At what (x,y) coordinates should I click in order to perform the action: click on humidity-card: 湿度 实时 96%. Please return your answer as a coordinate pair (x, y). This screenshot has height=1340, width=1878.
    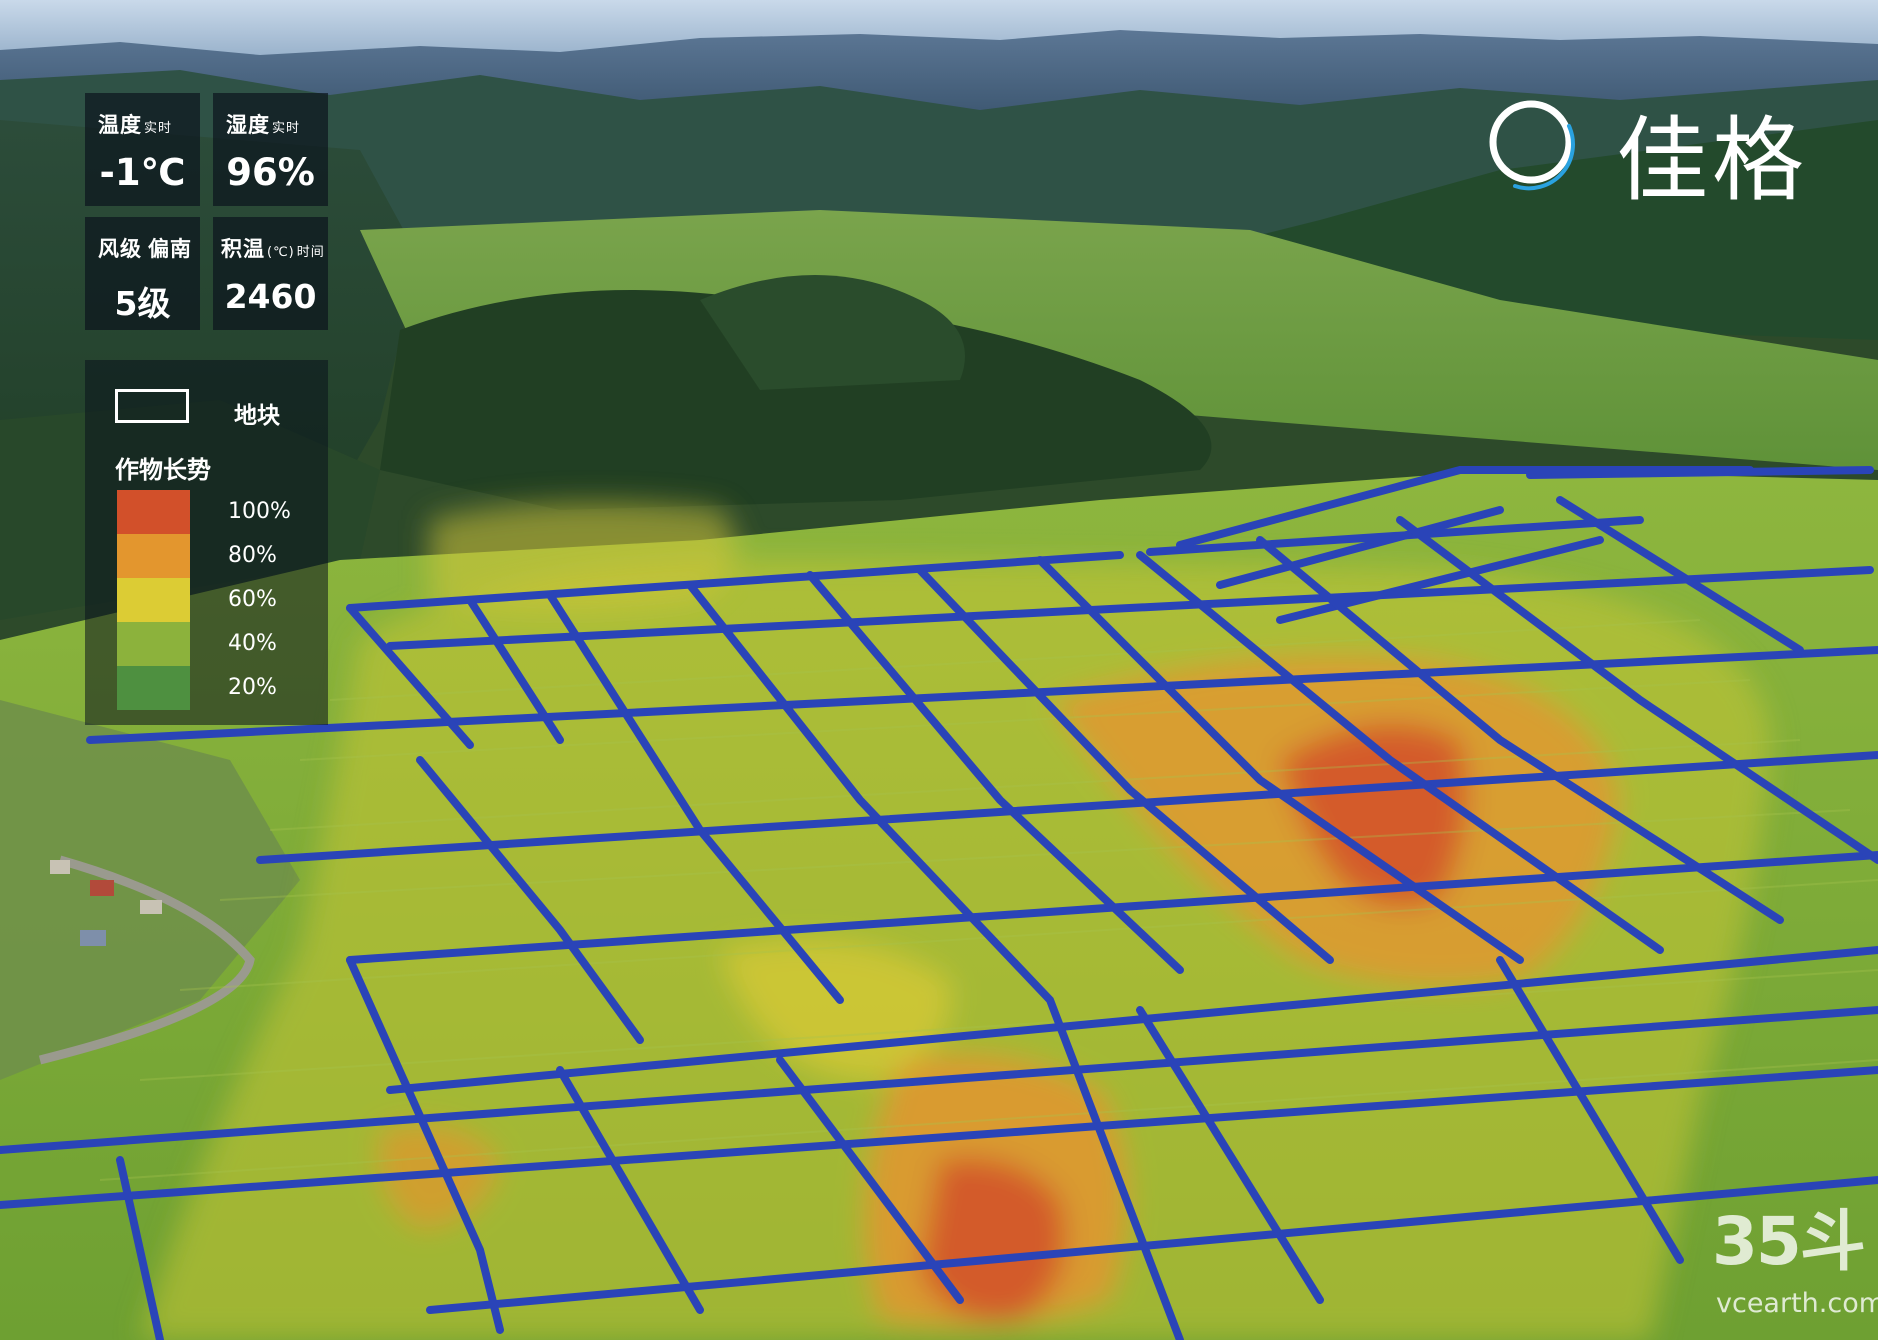
    Looking at the image, I should click on (270, 149).